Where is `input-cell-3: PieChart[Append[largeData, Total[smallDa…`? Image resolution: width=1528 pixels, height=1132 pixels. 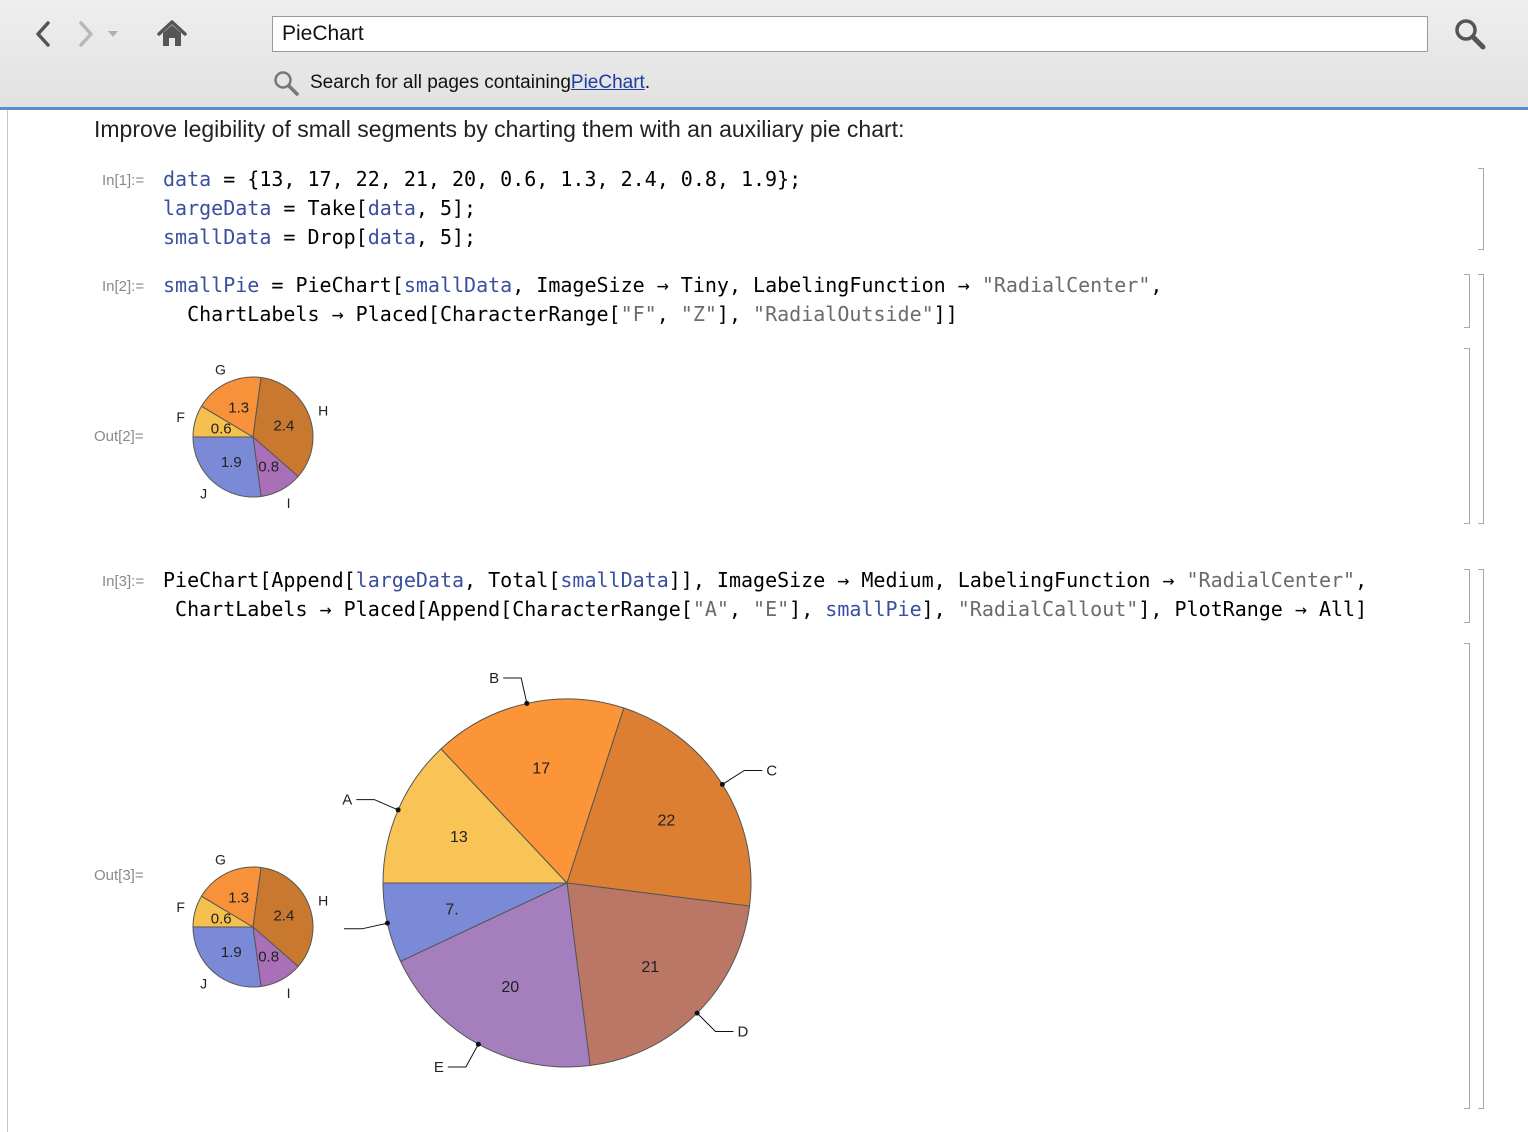
input-cell-3: PieChart[Append[largeData, Total[smallDa… is located at coordinates (765, 595).